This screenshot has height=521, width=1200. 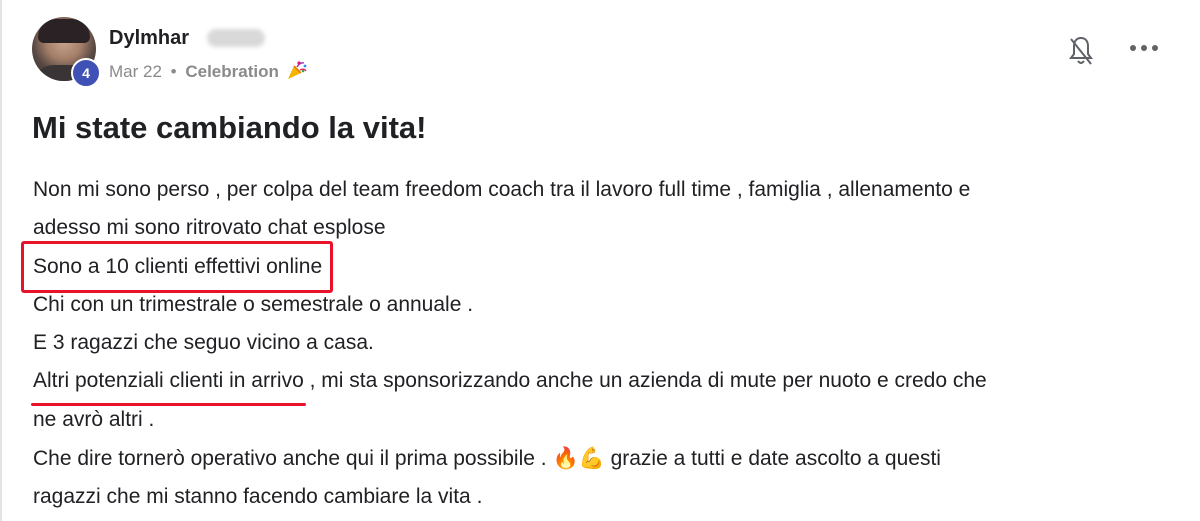 What do you see at coordinates (1144, 48) in the screenshot?
I see `more-options-icon` at bounding box center [1144, 48].